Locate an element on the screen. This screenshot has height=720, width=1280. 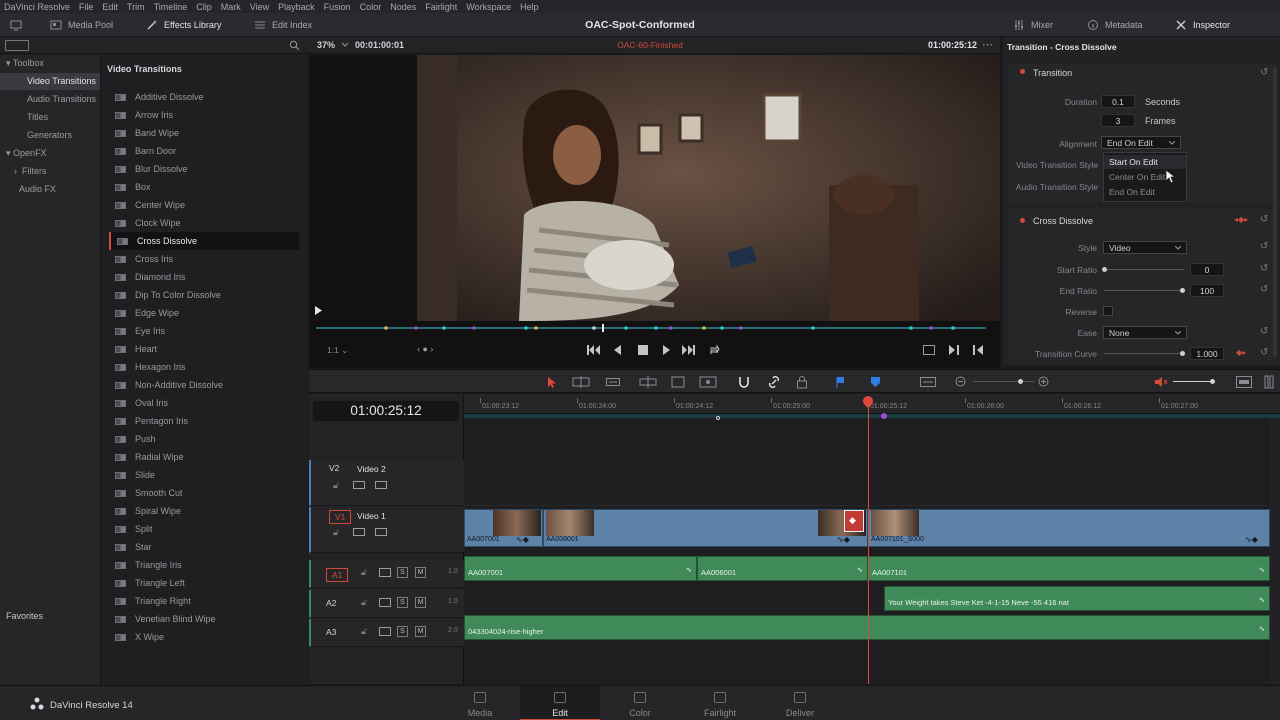
selection-tool-icon is located at coordinates (552, 382).